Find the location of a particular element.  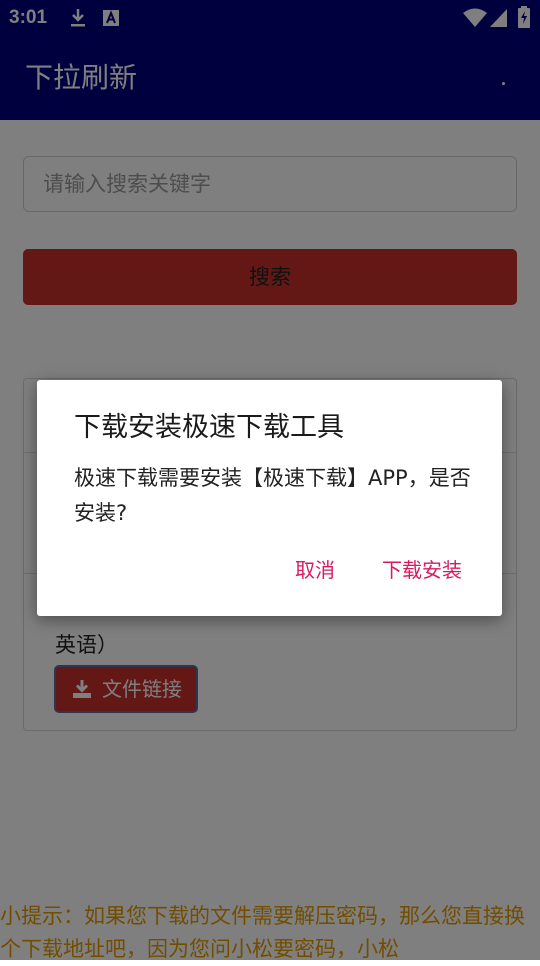

dialog-message: 极速下载需要安装【极速下载】APP，是否安装? is located at coordinates (272, 495).